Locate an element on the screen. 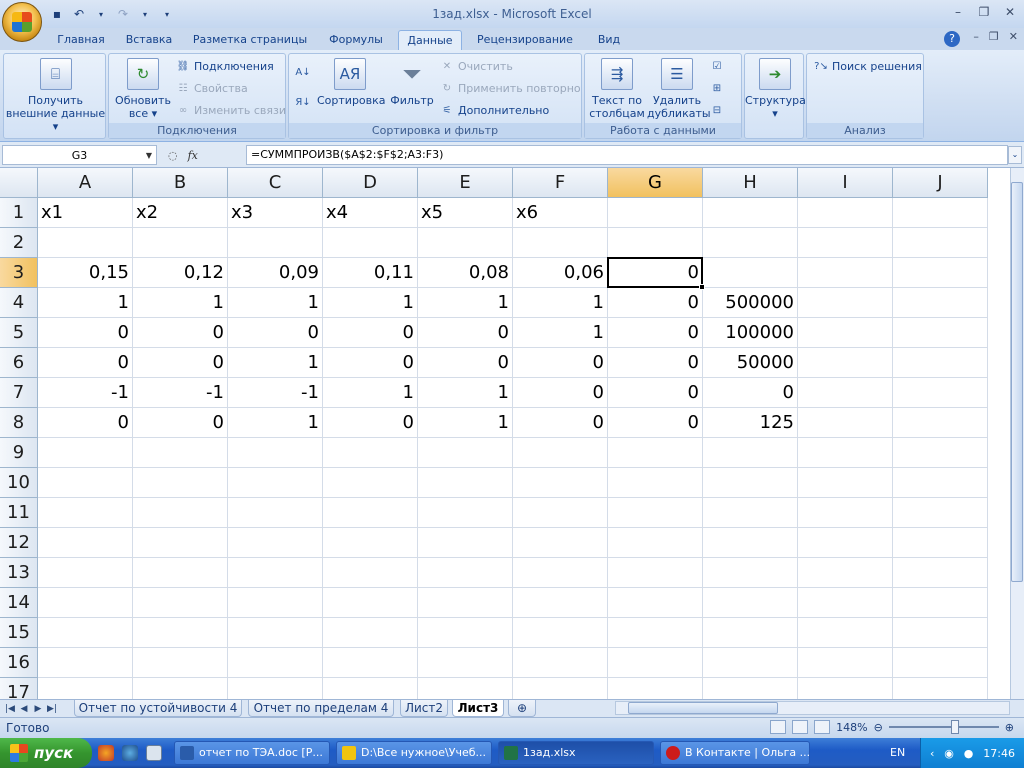 This screenshot has width=1024, height=768. restore-icon: ❐ is located at coordinates (984, 12).